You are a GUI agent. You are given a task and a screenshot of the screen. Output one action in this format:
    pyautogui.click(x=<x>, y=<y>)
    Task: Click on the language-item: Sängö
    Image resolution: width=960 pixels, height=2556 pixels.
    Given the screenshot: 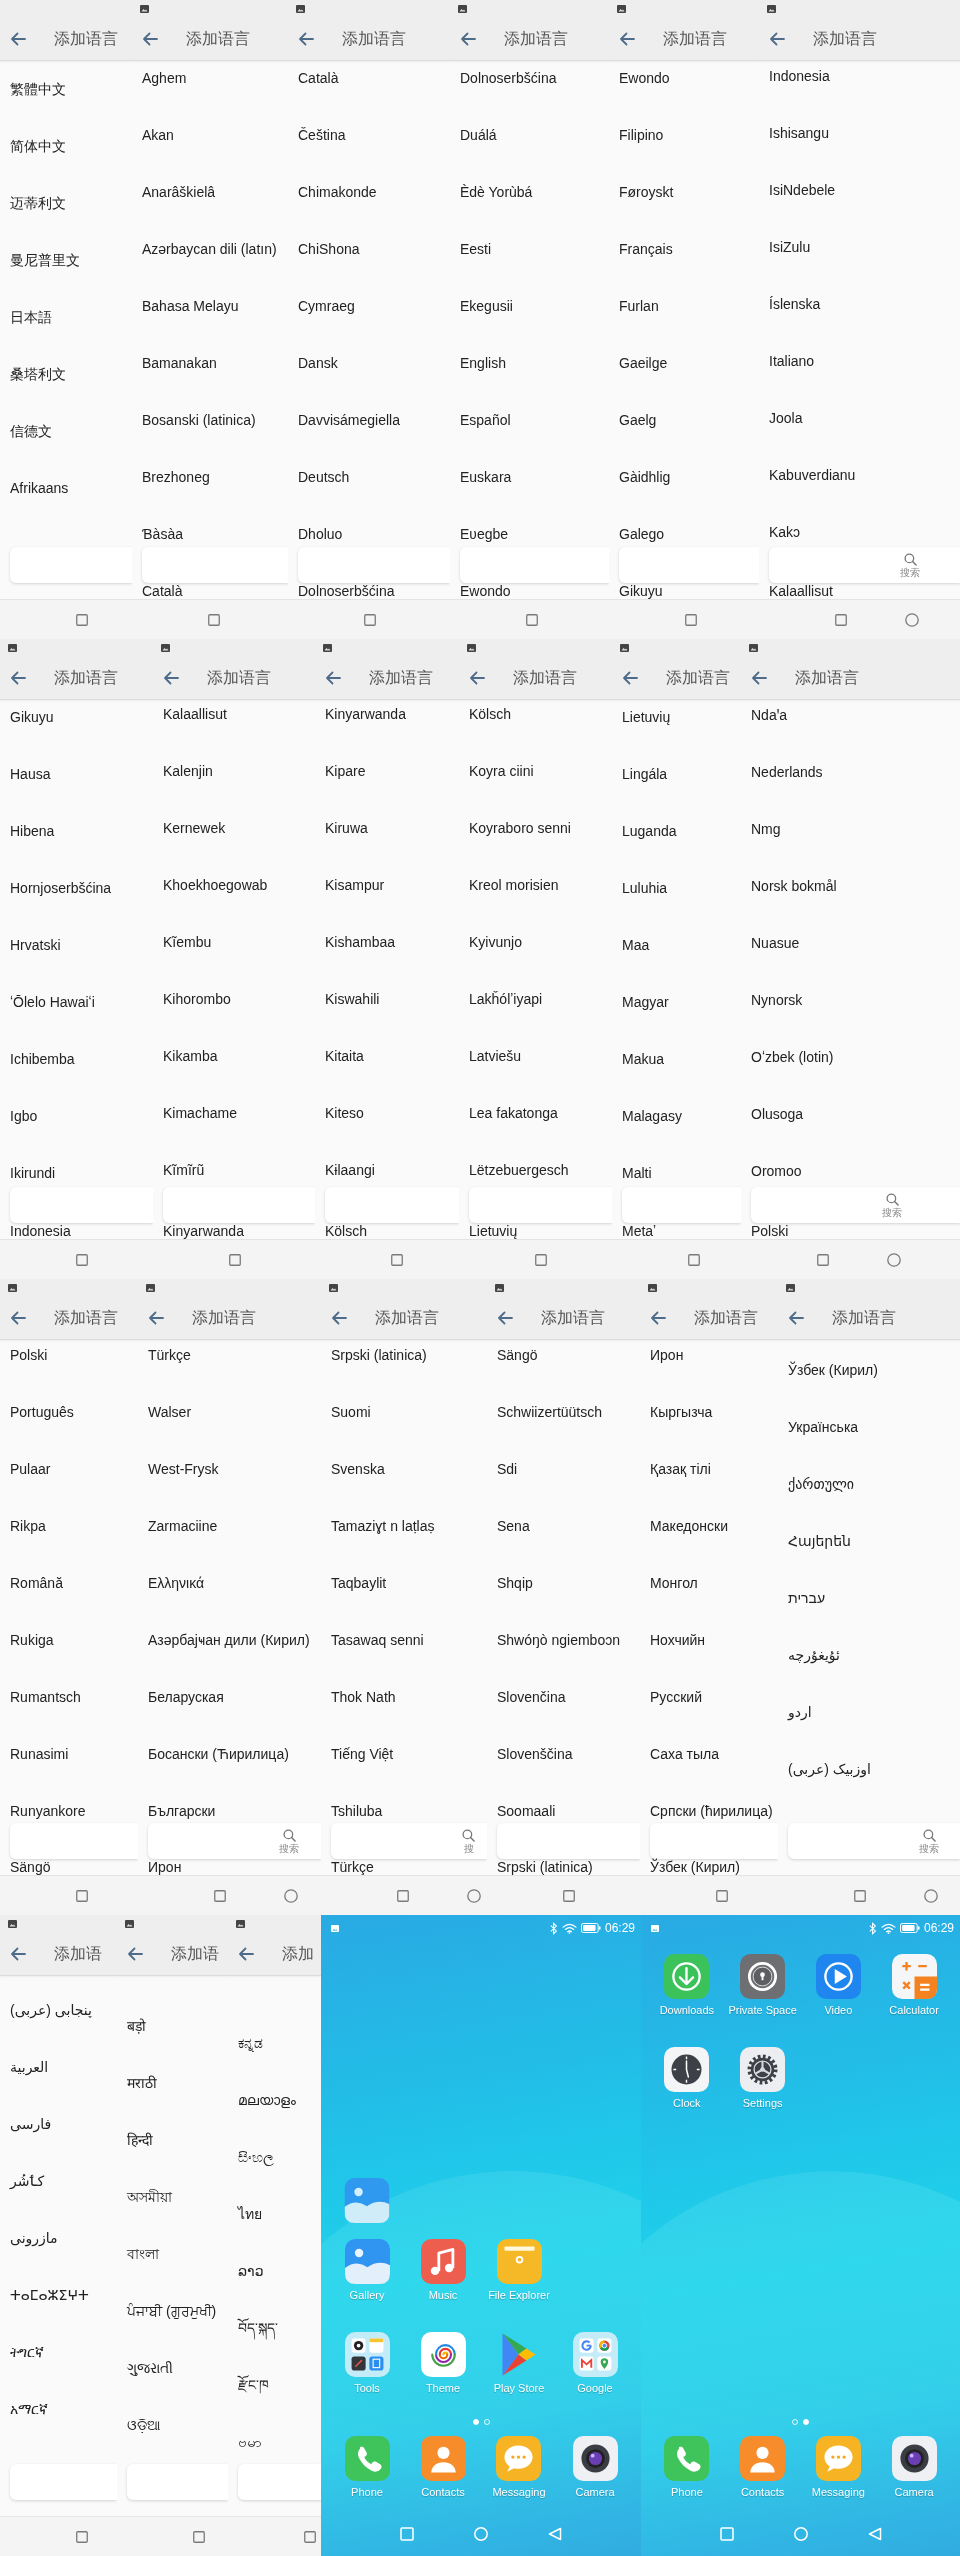 What is the action you would take?
    pyautogui.click(x=30, y=1867)
    